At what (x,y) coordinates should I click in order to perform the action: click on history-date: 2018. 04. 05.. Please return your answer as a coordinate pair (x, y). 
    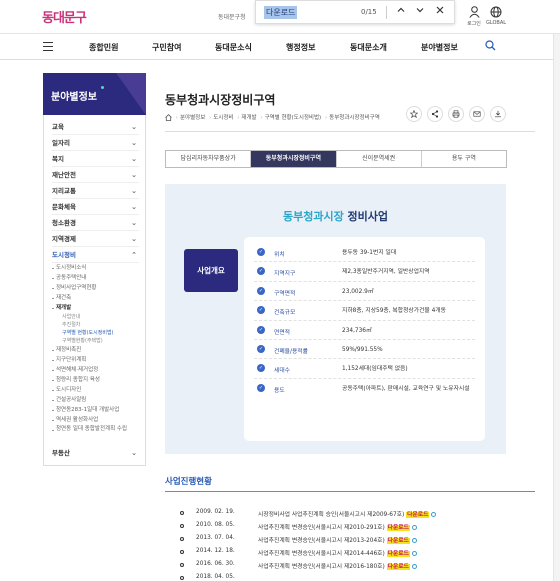
    Looking at the image, I should click on (215, 577).